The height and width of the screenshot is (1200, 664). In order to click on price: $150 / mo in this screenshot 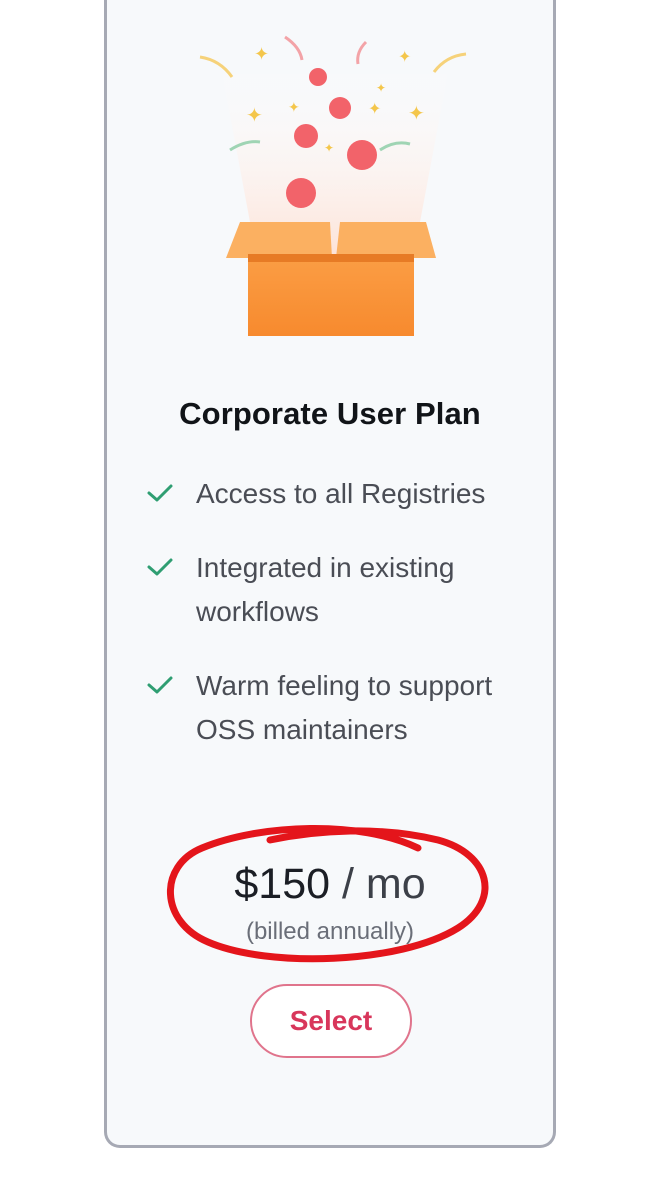, I will do `click(330, 884)`.